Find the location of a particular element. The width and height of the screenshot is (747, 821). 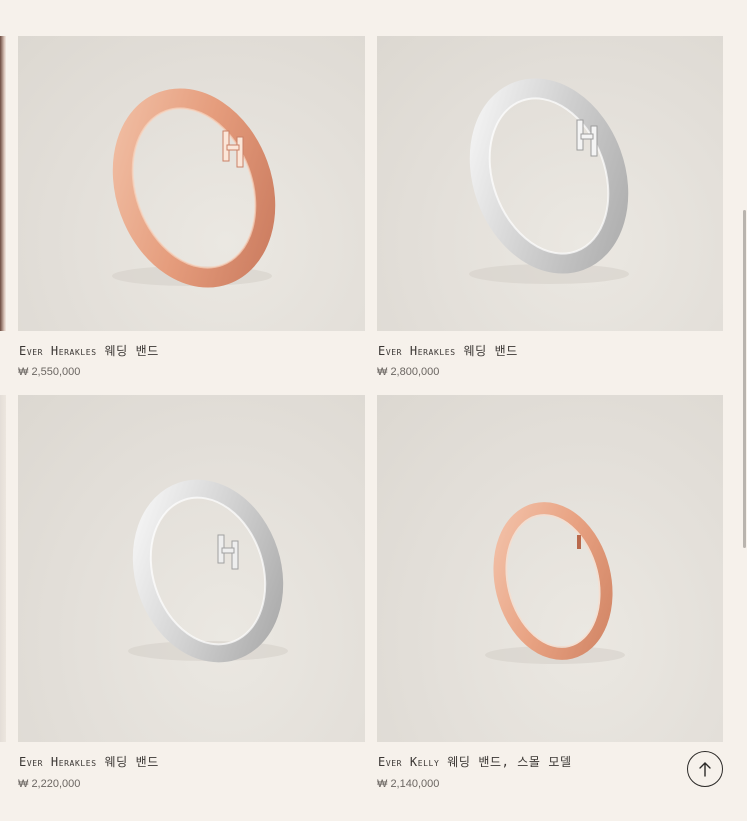

back-to-top-button is located at coordinates (705, 769).